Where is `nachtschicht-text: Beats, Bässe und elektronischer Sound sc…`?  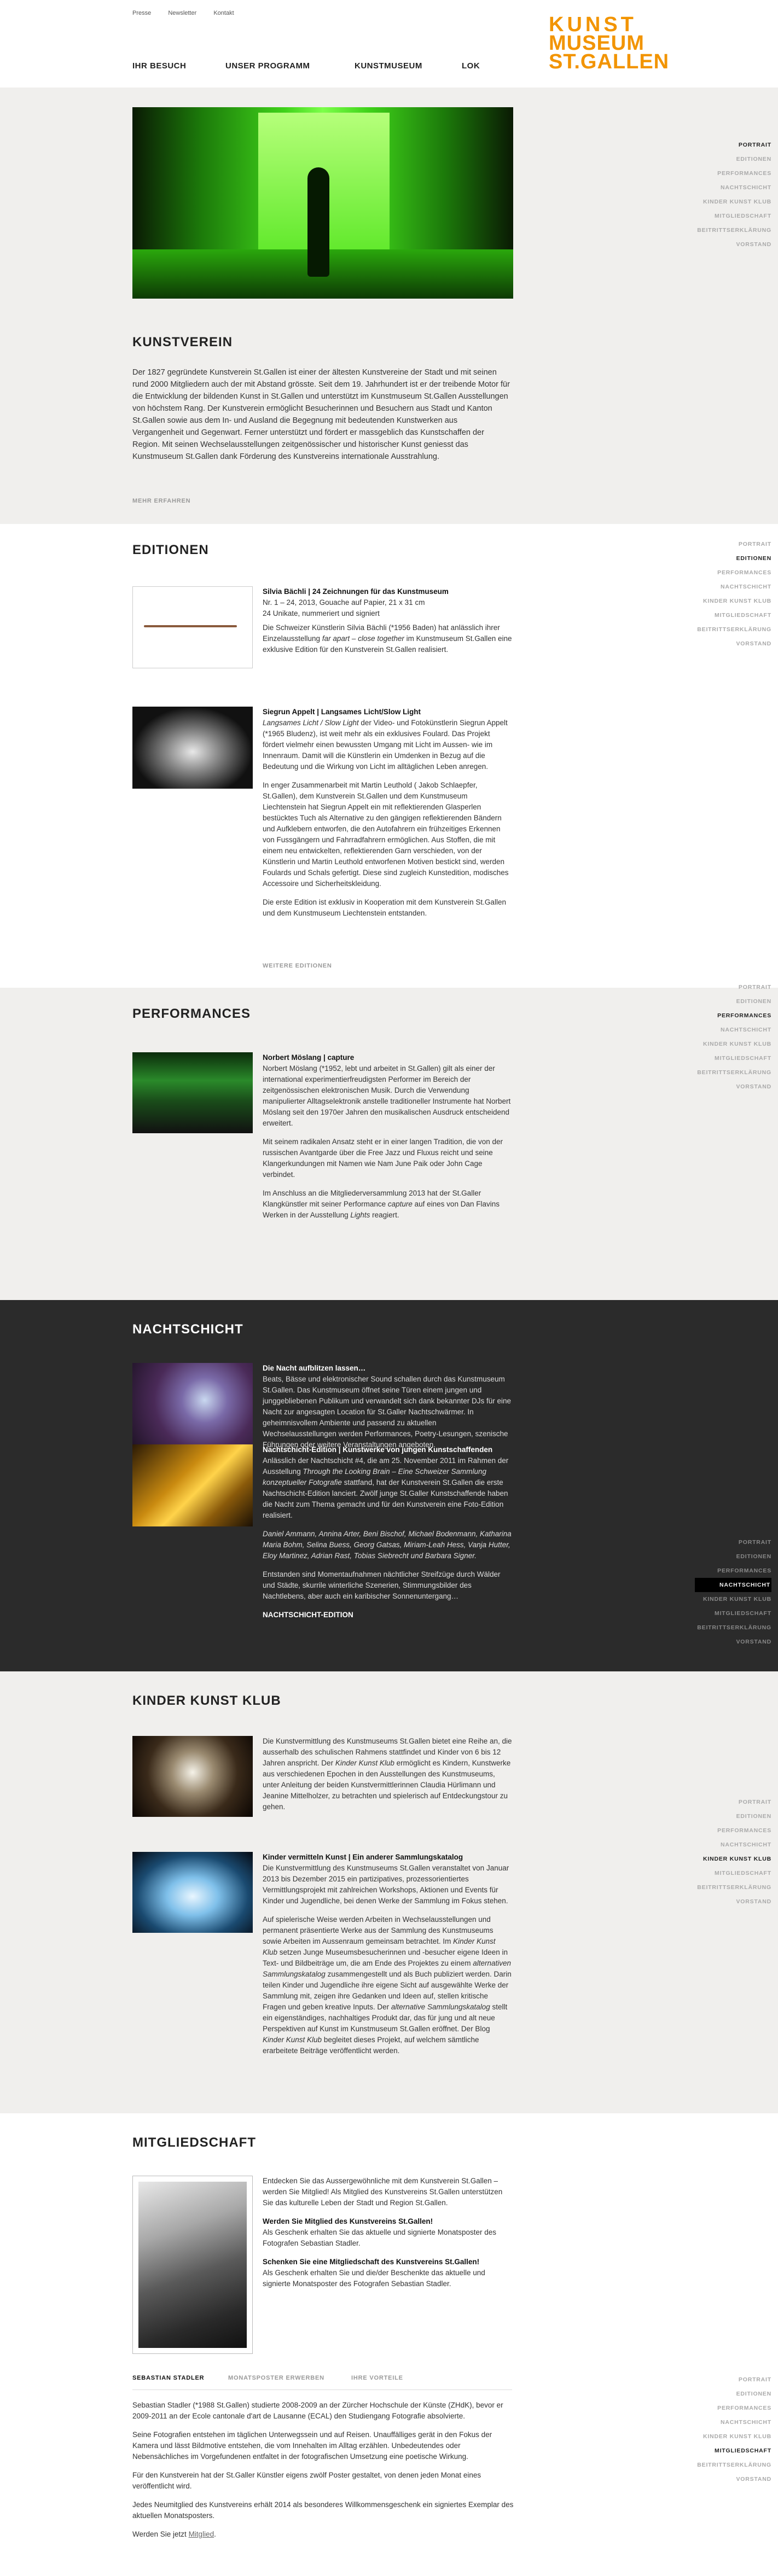
nachtschicht-text: Beats, Bässe und elektronischer Sound sc… is located at coordinates (387, 1412).